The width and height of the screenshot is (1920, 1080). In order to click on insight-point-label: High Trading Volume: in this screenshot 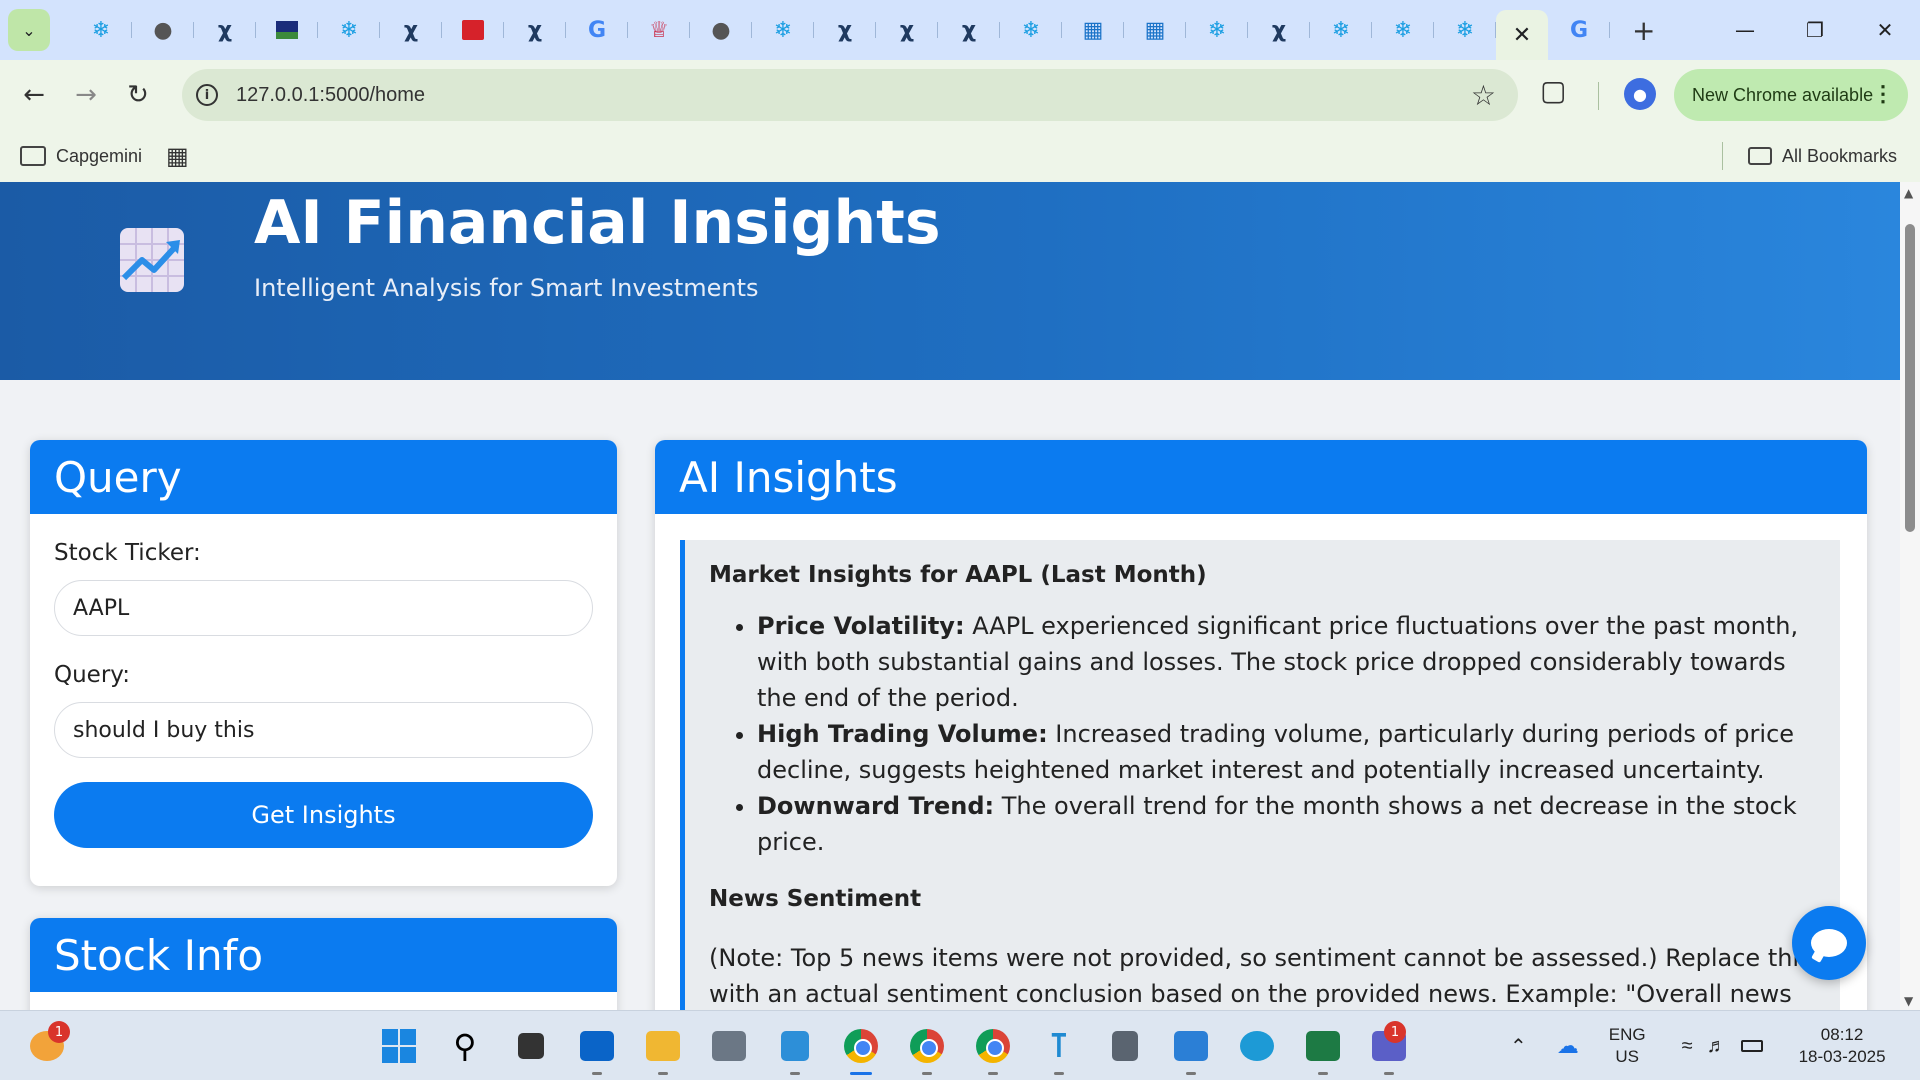, I will do `click(902, 734)`.